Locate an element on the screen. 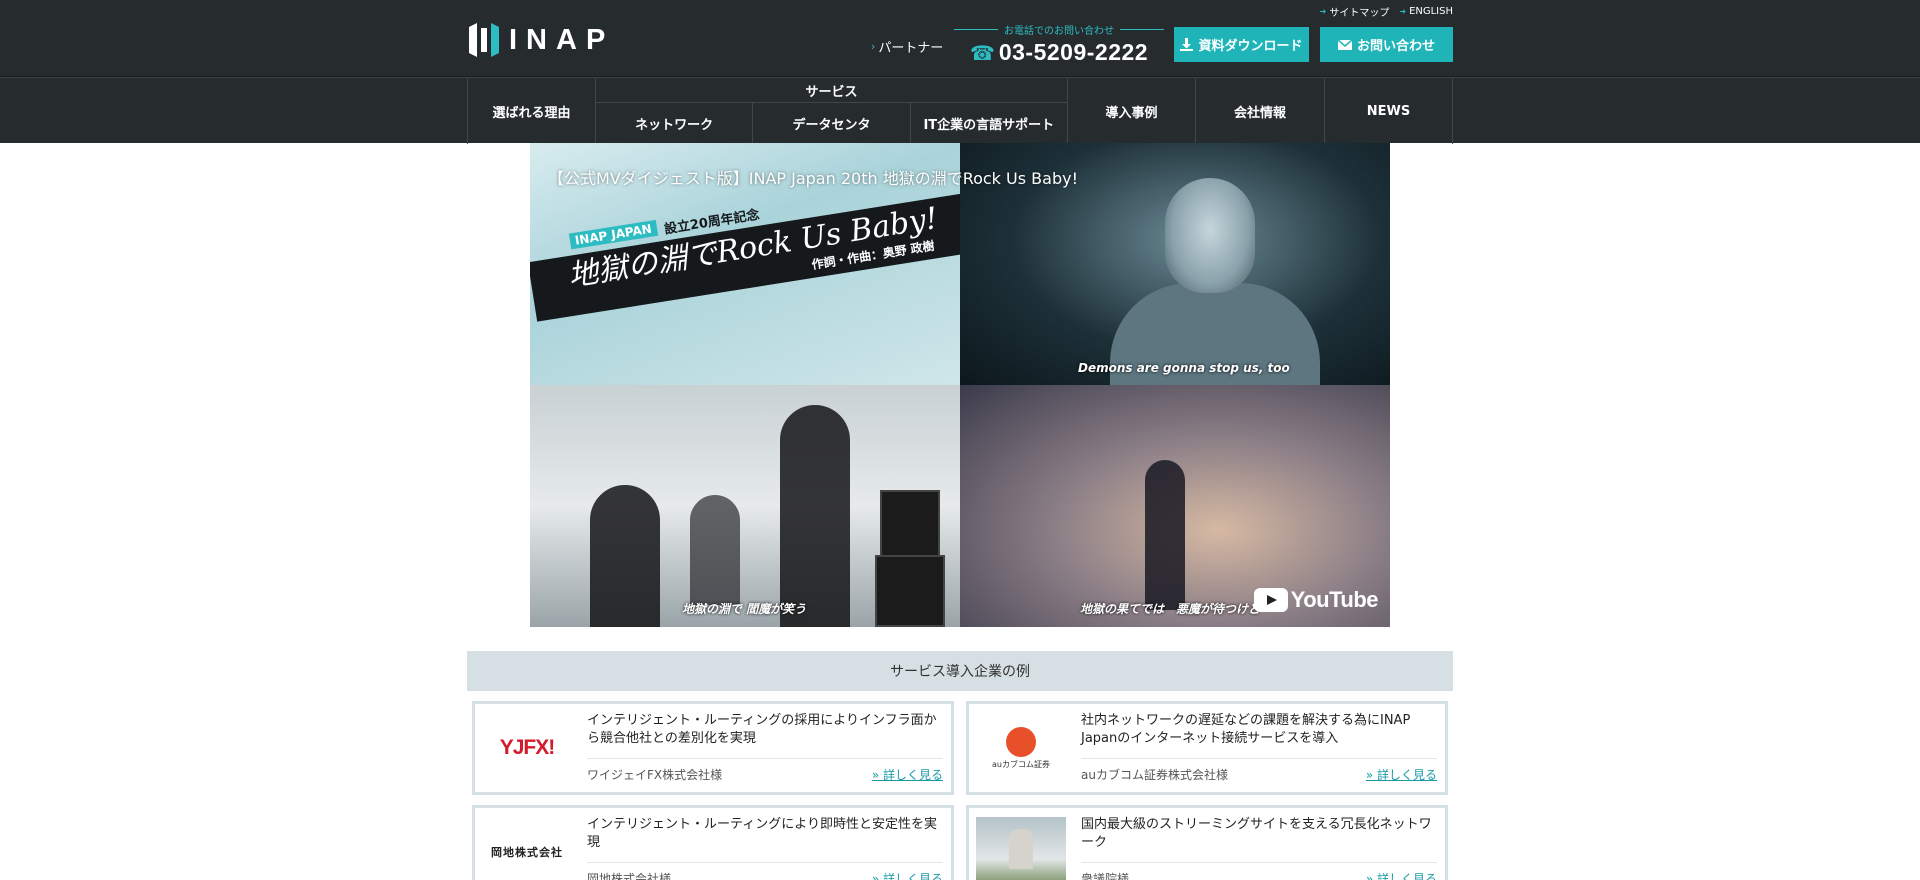  contact-button: お問い合わせ is located at coordinates (1386, 44).